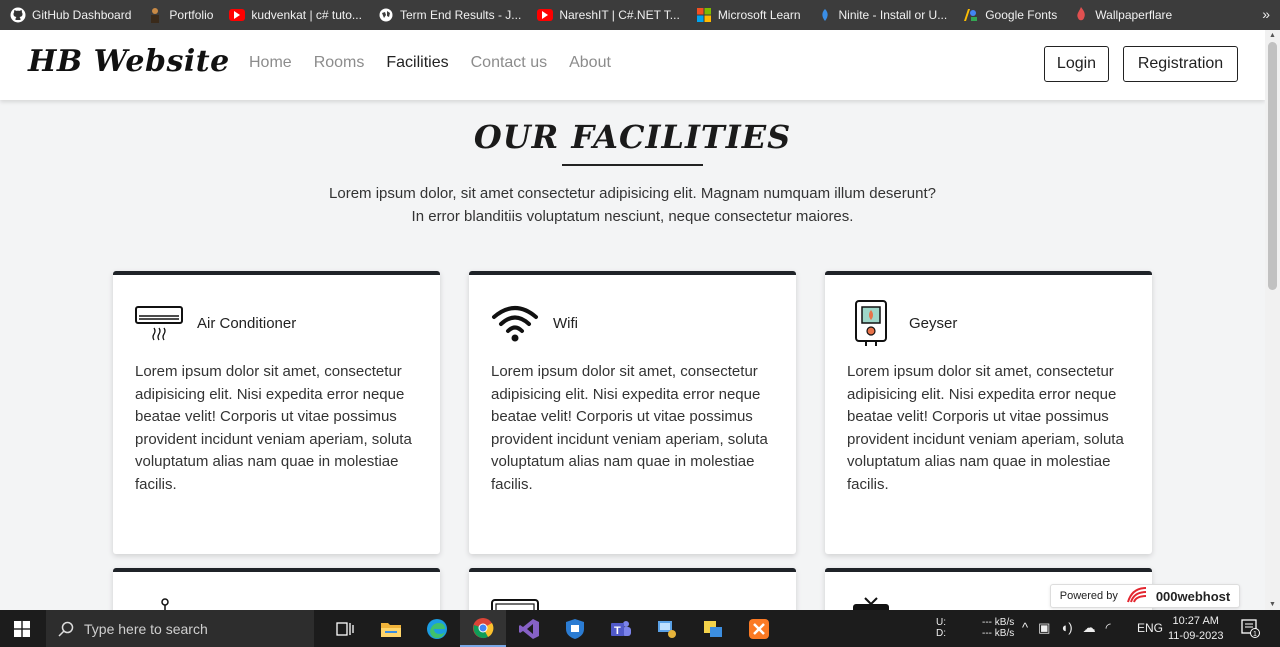 This screenshot has height=647, width=1280. I want to click on clock-date: 11-09-2023, so click(1196, 636).